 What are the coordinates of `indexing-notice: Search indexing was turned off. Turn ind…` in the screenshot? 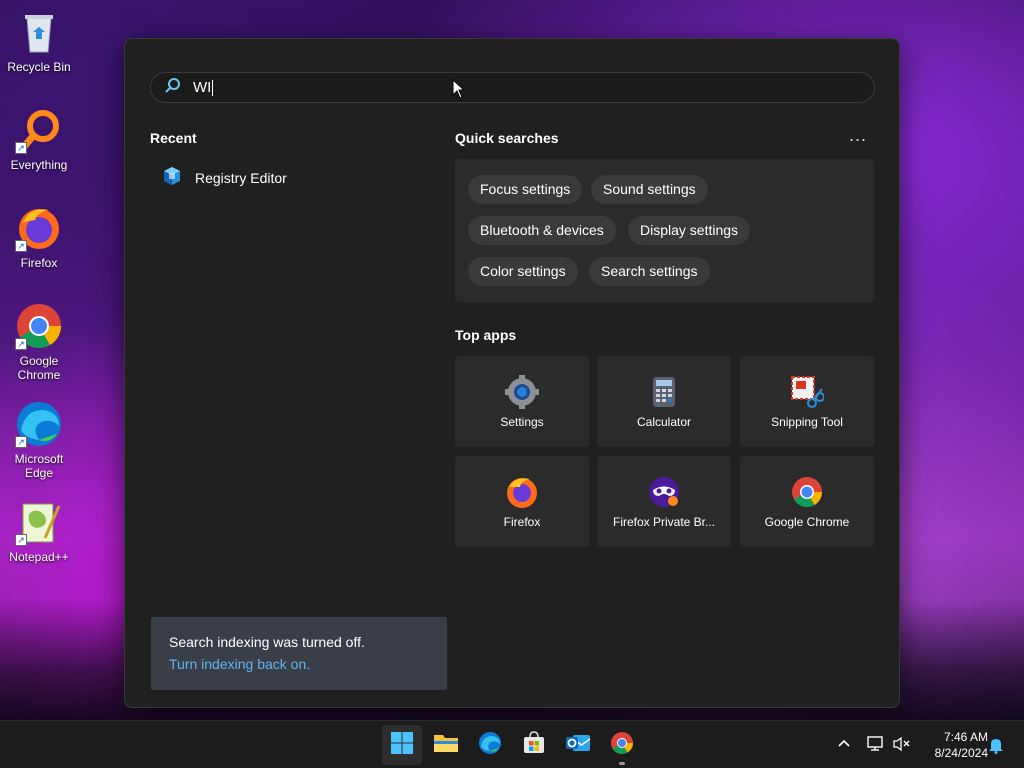 It's located at (299, 653).